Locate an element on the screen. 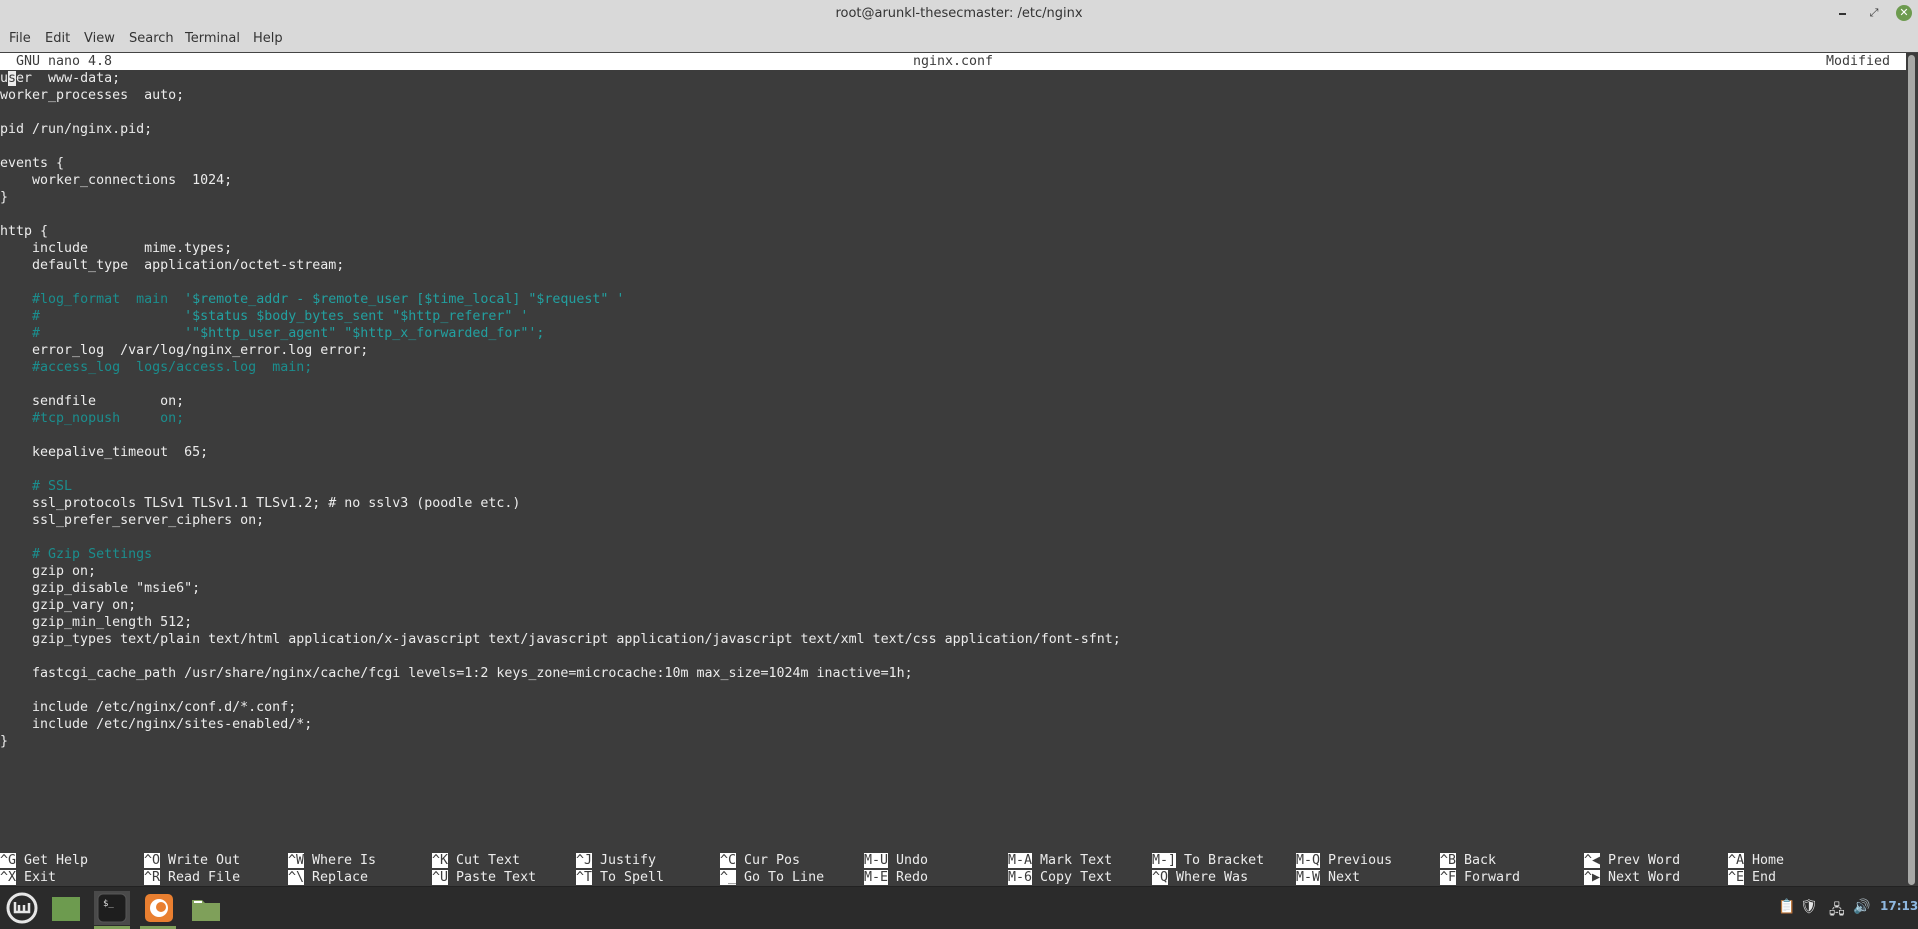  code-line: include /etc/nginx/sites-enabled/*; is located at coordinates (156, 724).